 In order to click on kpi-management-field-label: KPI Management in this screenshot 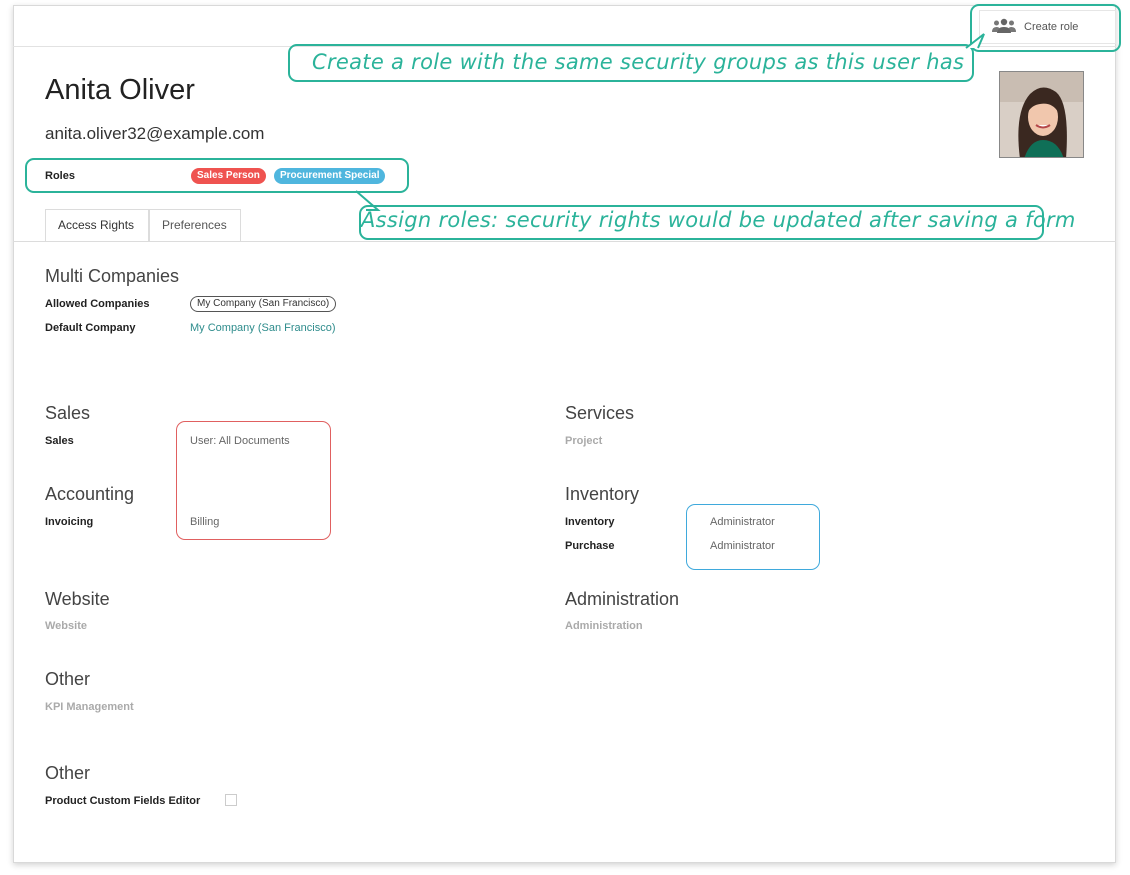, I will do `click(89, 707)`.